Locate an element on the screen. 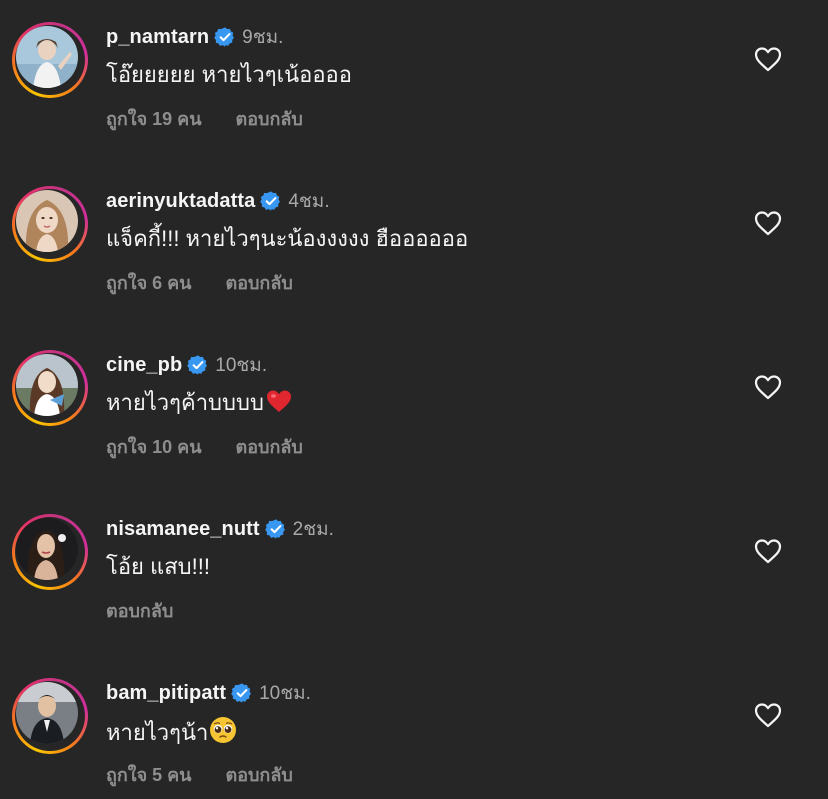 The image size is (828, 799). comment-timestamp: 2ชม. is located at coordinates (313, 529).